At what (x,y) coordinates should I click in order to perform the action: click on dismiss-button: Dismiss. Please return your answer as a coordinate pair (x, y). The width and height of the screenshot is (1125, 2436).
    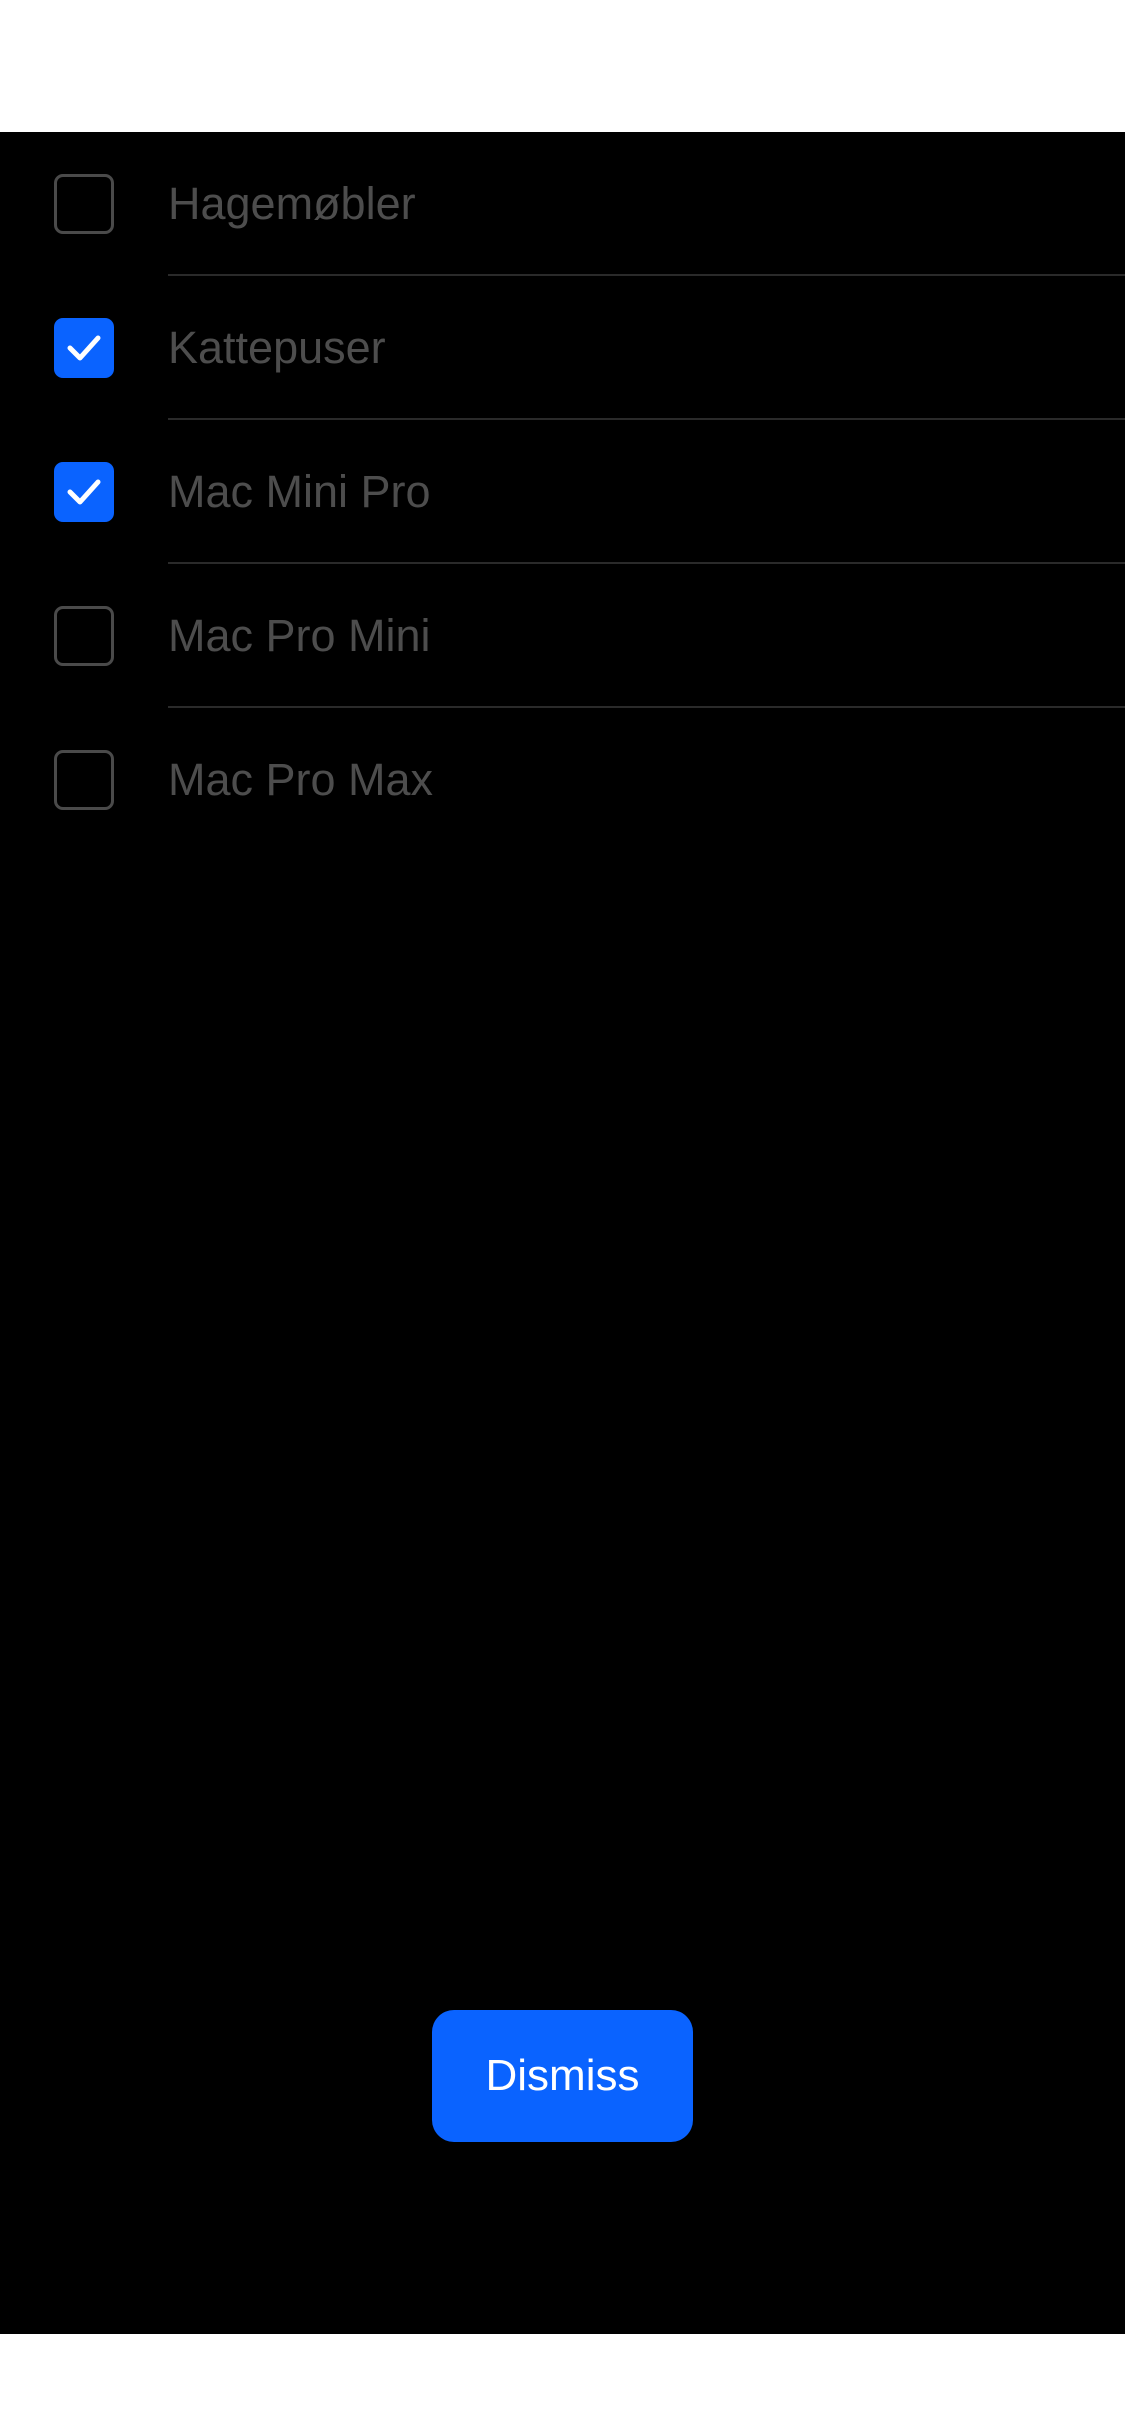
    Looking at the image, I should click on (562, 2076).